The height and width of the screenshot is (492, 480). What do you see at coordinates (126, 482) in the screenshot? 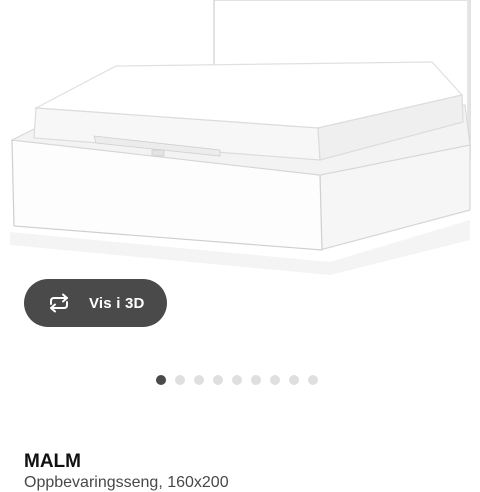
I see `product-description: Oppbevaringsseng, 160x200` at bounding box center [126, 482].